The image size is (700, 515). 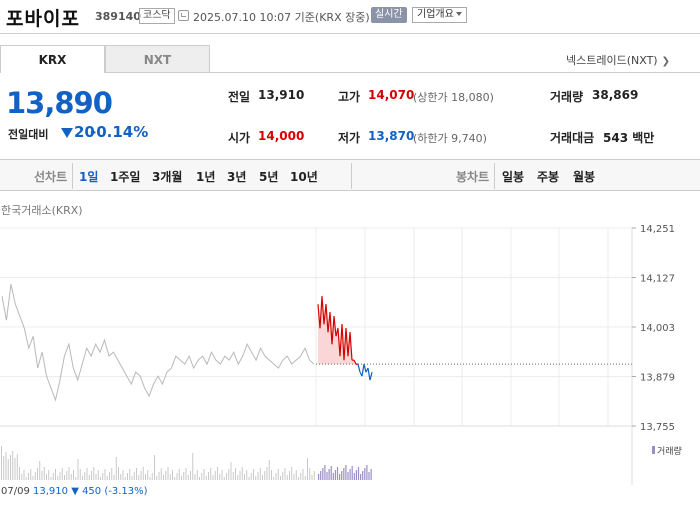 What do you see at coordinates (205, 176) in the screenshot?
I see `period-1y: 1년` at bounding box center [205, 176].